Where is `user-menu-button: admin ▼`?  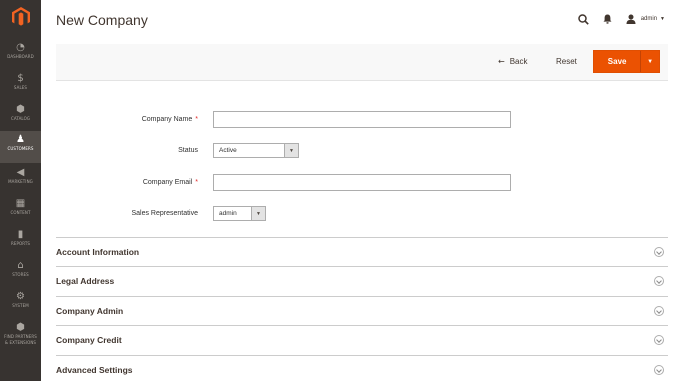 user-menu-button: admin ▼ is located at coordinates (645, 19).